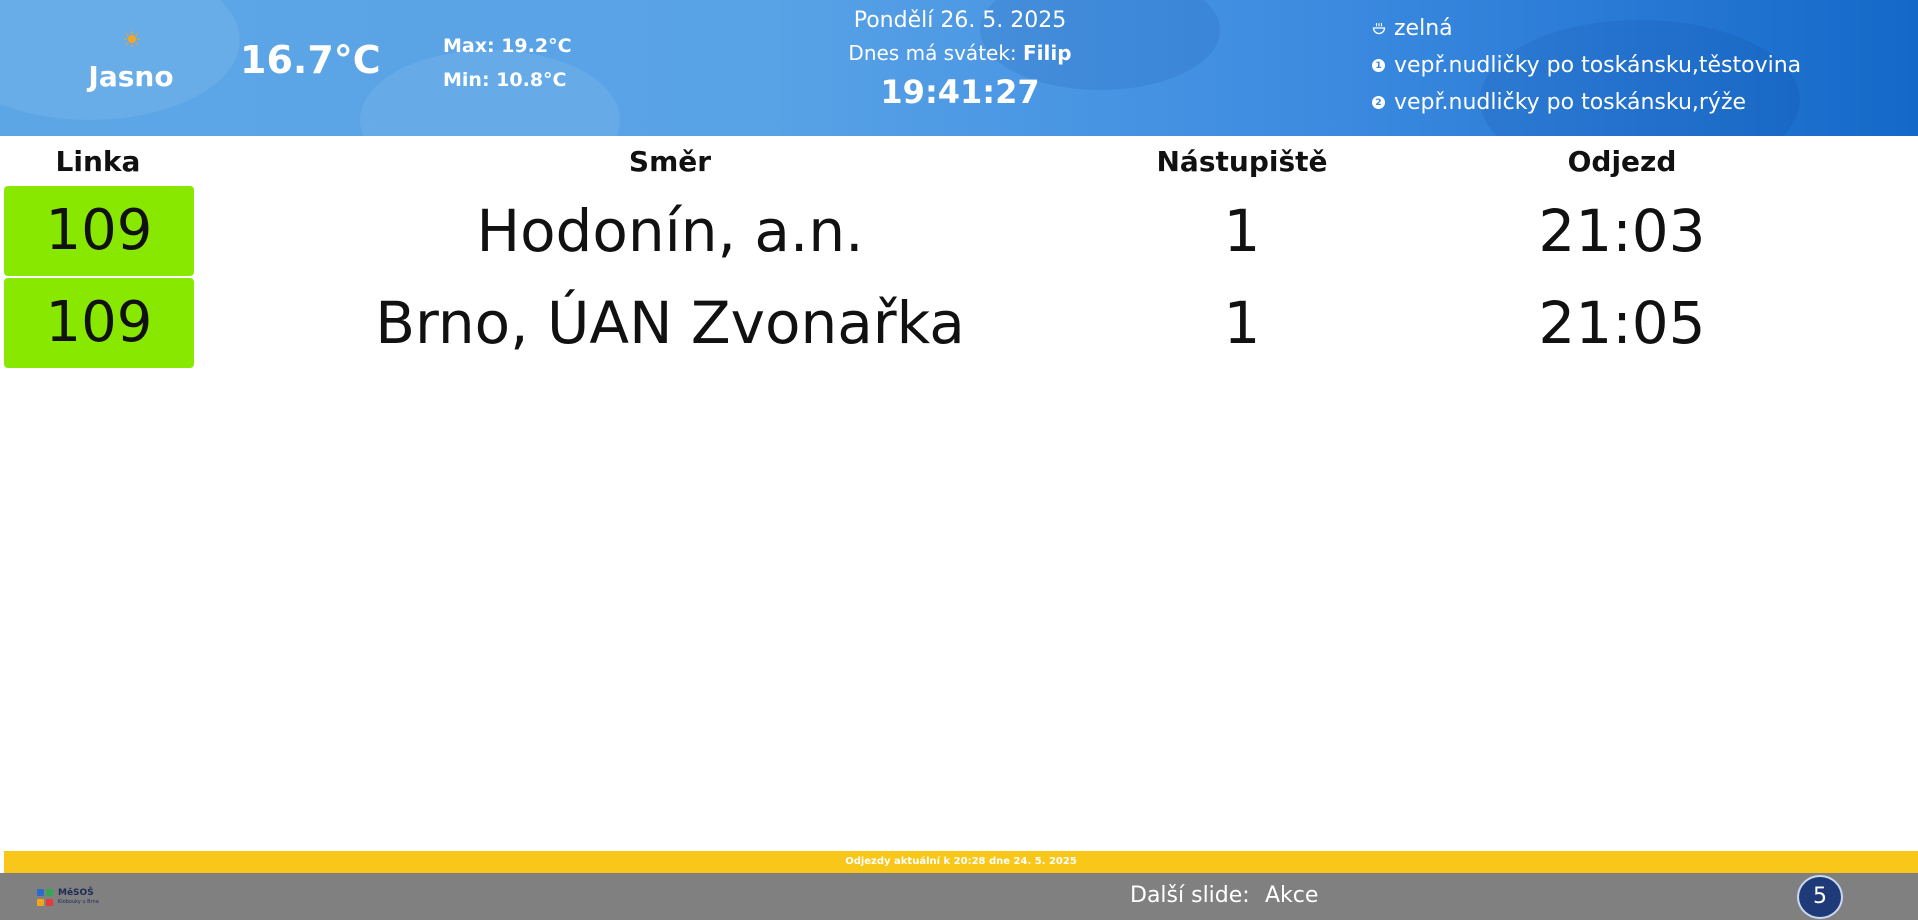 The height and width of the screenshot is (920, 1918). Describe the element at coordinates (1242, 161) in the screenshot. I see `header-platform: Nástupiště` at that location.